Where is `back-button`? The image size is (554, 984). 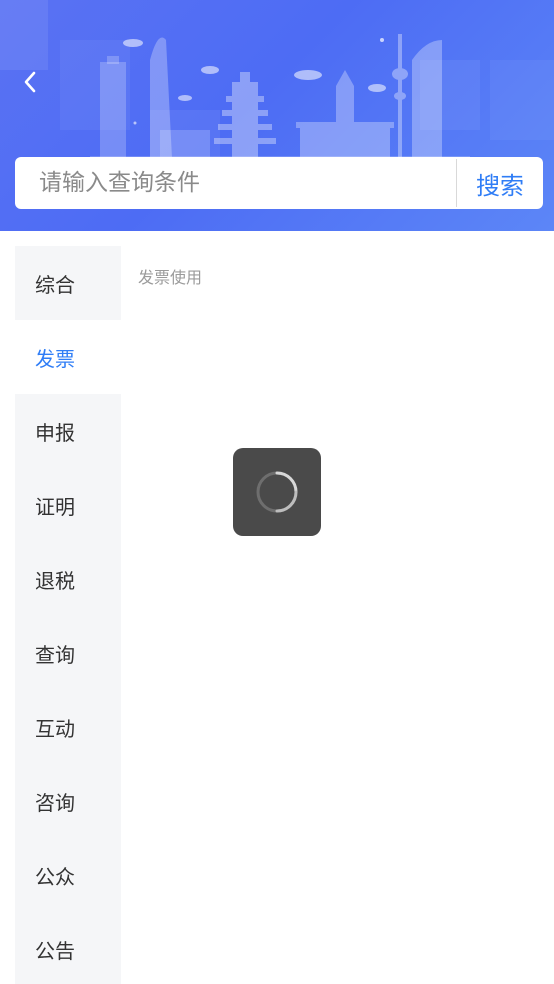 back-button is located at coordinates (30, 82).